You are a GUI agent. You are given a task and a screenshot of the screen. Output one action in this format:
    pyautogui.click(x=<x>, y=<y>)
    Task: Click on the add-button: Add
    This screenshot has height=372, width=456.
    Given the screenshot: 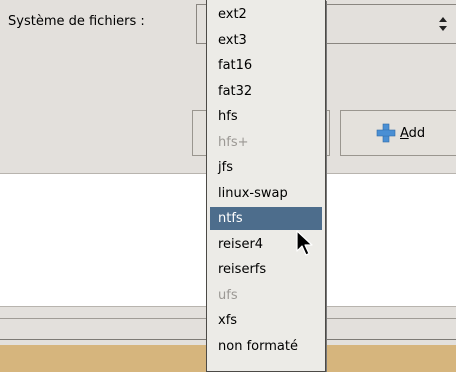 What is the action you would take?
    pyautogui.click(x=398, y=133)
    